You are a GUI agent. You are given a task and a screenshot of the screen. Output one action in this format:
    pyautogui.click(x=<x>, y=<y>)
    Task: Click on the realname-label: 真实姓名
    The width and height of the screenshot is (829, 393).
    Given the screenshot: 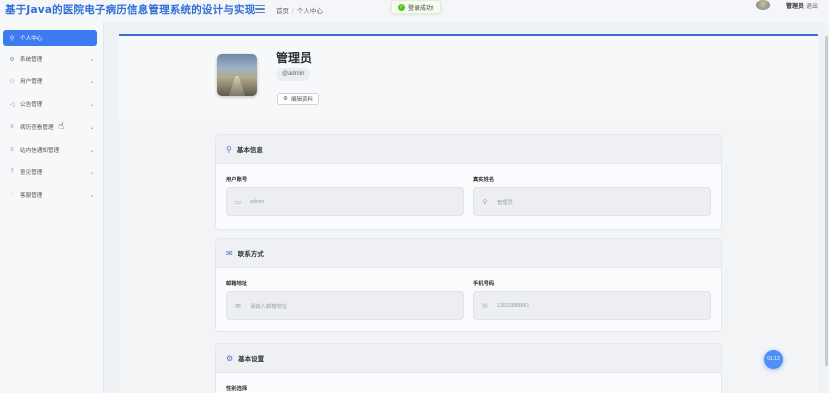 What is the action you would take?
    pyautogui.click(x=484, y=180)
    